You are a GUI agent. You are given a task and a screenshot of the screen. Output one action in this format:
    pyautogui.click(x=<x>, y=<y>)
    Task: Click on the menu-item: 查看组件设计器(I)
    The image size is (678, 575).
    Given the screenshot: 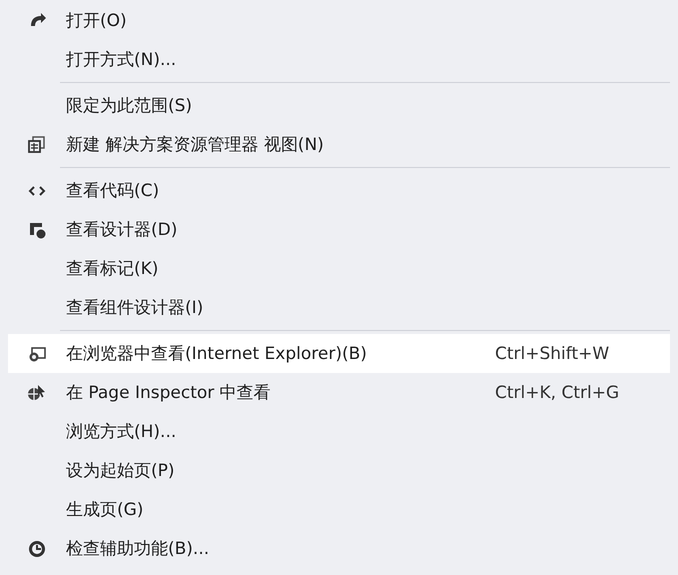 What is the action you would take?
    pyautogui.click(x=339, y=307)
    